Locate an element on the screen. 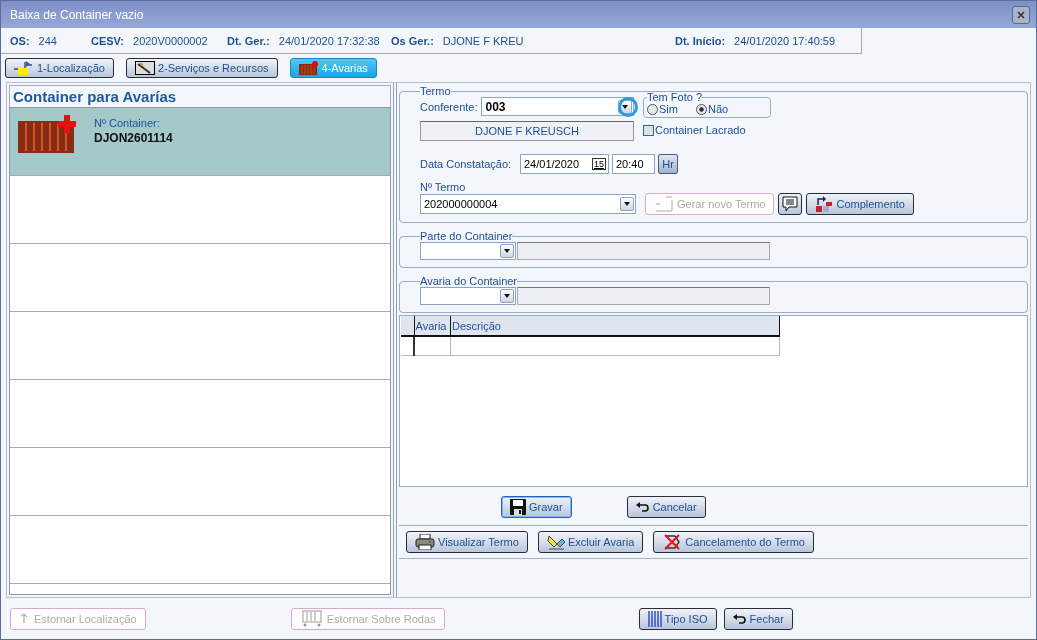 The height and width of the screenshot is (640, 1037). container-icon is located at coordinates (308, 68).